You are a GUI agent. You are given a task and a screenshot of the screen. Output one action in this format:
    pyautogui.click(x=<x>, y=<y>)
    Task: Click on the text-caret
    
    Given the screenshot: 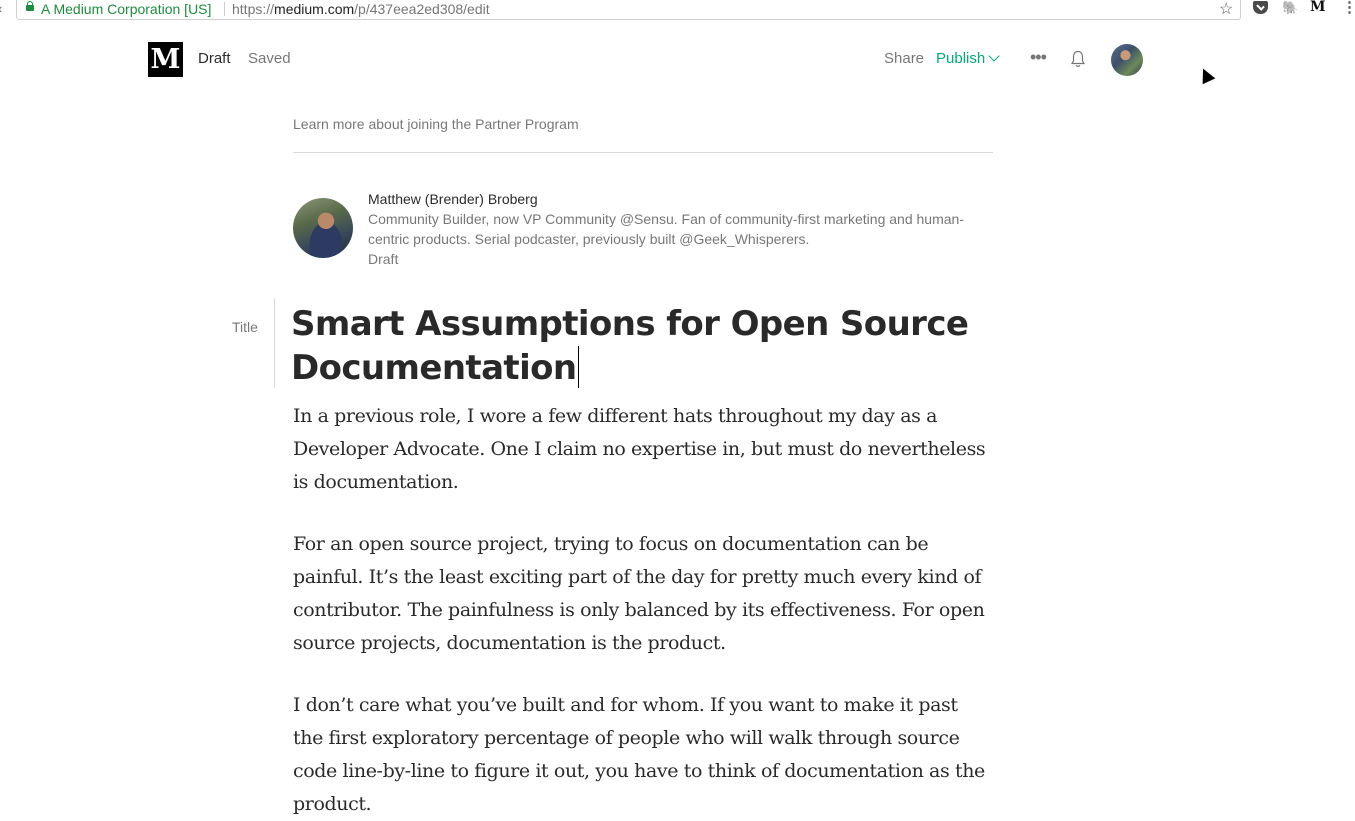 What is the action you would take?
    pyautogui.click(x=578, y=367)
    